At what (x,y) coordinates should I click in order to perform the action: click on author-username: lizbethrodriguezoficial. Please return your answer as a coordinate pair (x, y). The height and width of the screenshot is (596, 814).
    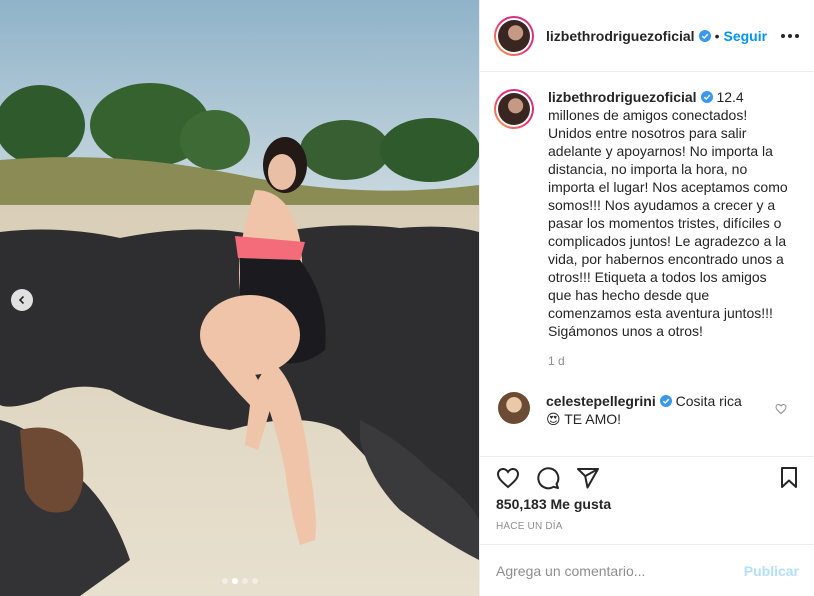
    Looking at the image, I should click on (620, 36).